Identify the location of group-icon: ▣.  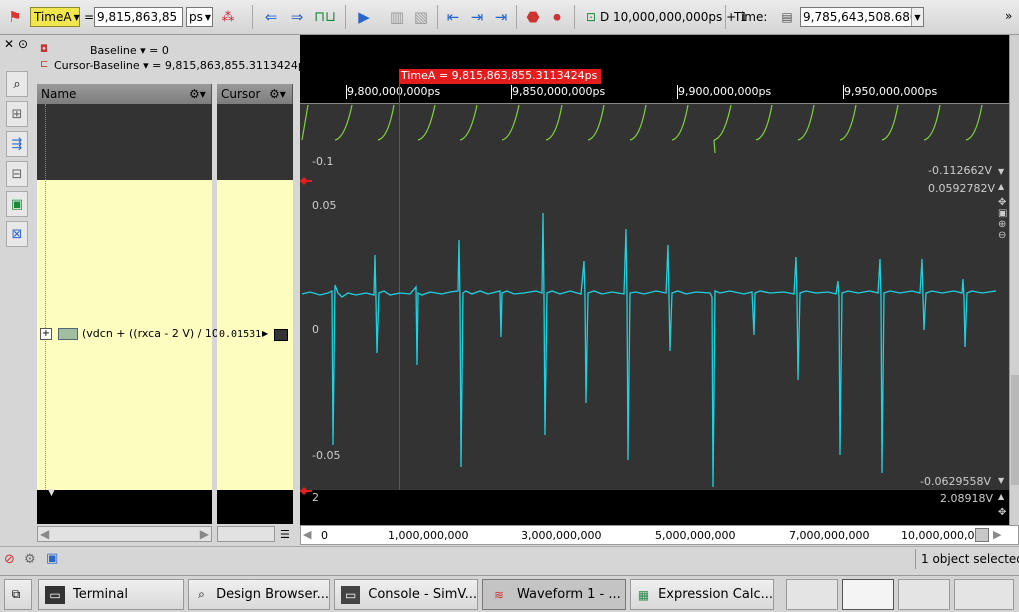
(17, 204).